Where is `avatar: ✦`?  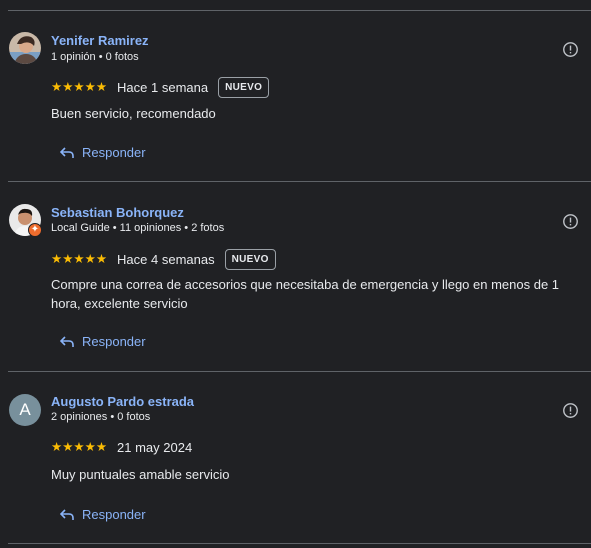
avatar: ✦ is located at coordinates (25, 220).